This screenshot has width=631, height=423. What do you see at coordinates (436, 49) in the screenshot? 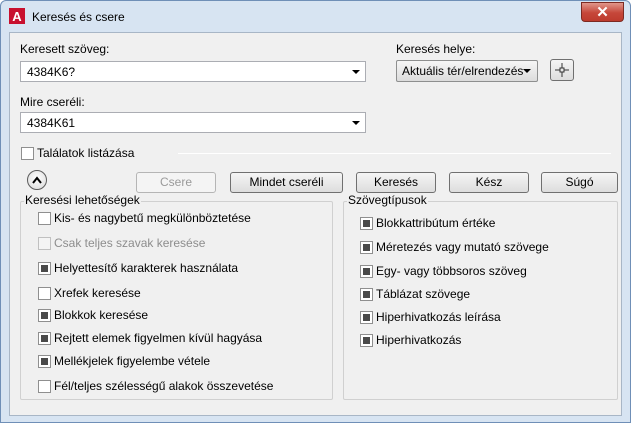
I see `location-label: Keresés helye:` at bounding box center [436, 49].